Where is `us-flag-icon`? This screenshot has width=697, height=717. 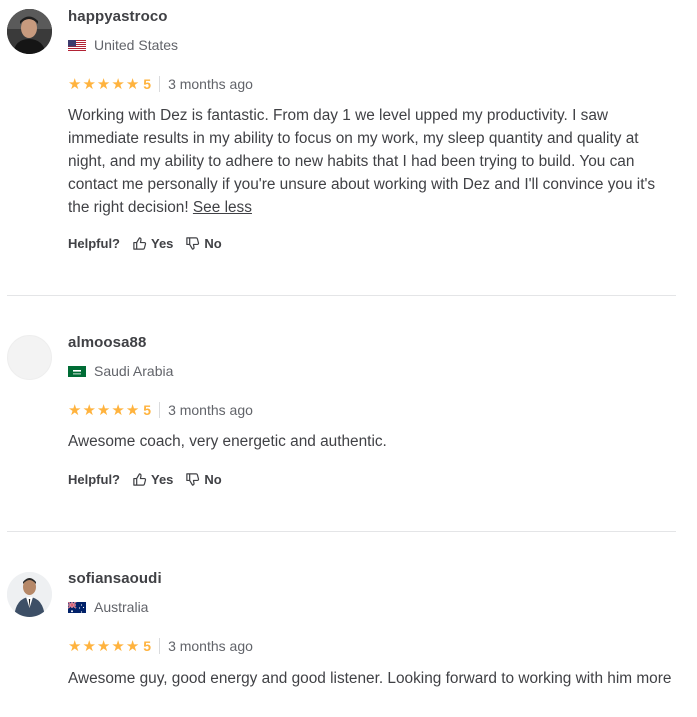 us-flag-icon is located at coordinates (77, 45).